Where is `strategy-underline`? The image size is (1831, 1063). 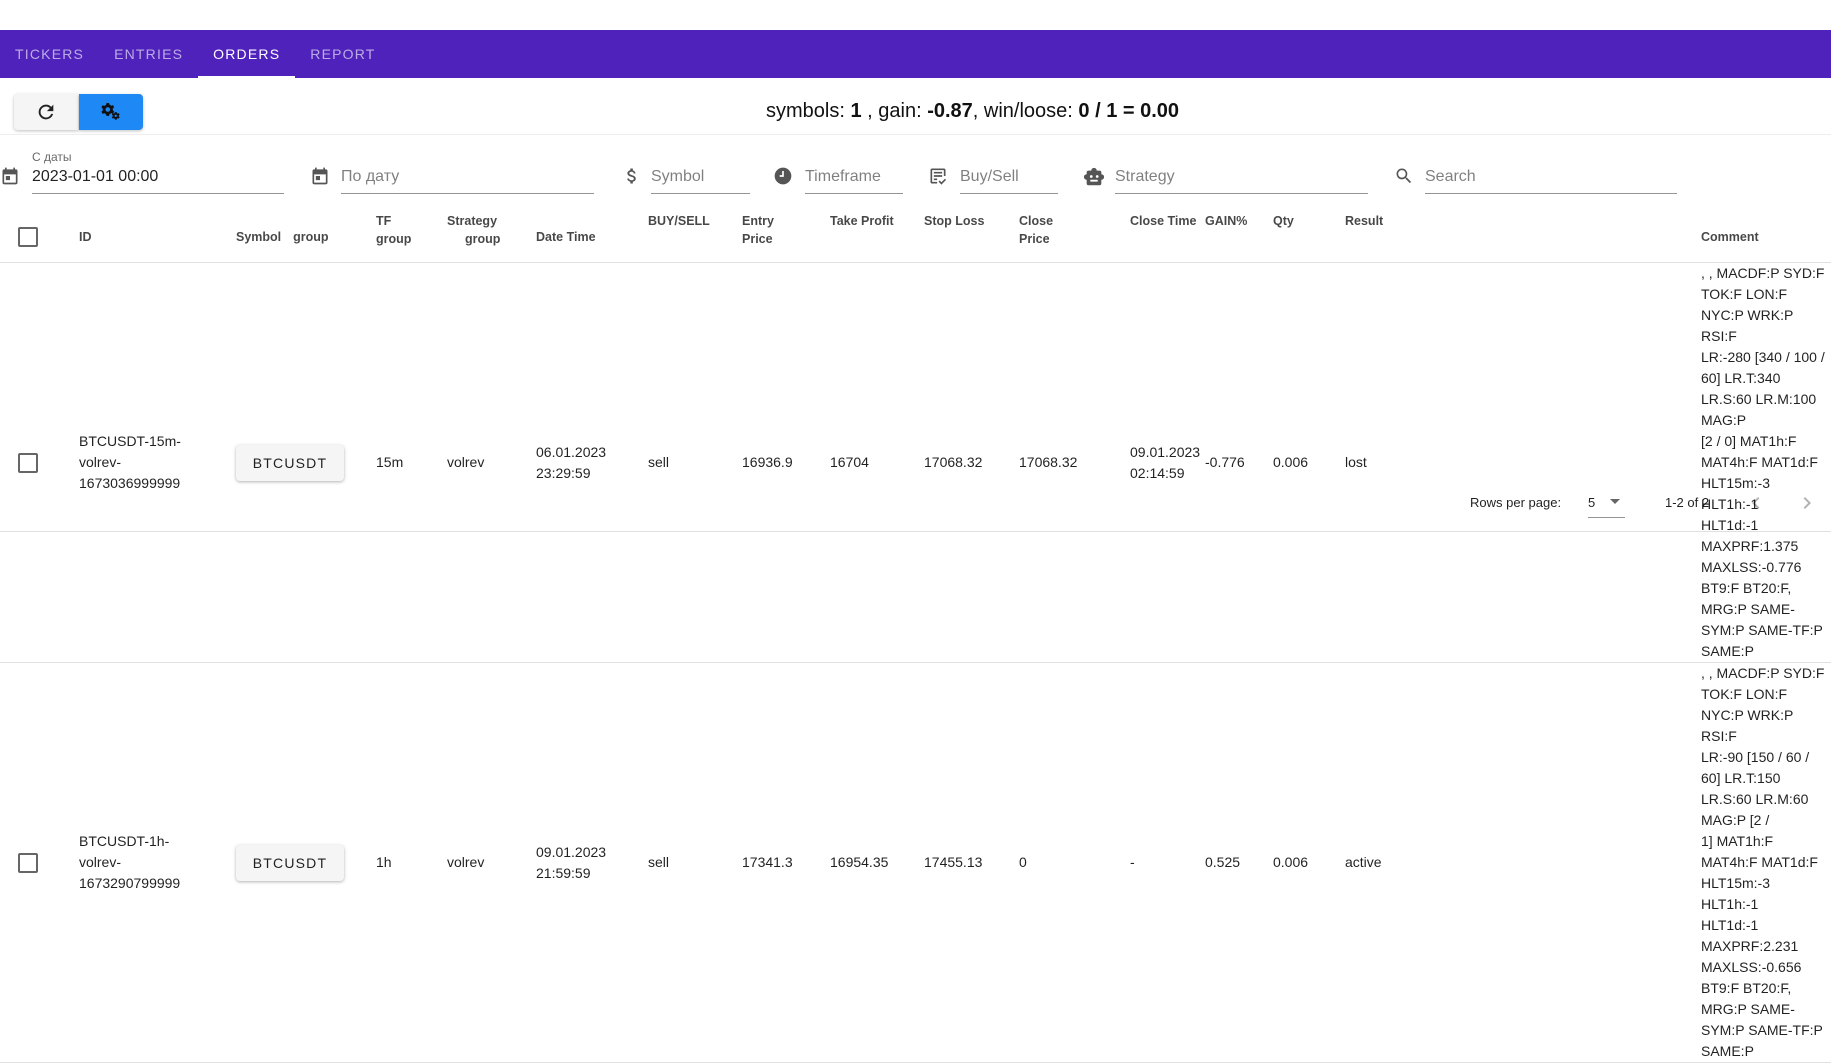
strategy-underline is located at coordinates (1241, 193).